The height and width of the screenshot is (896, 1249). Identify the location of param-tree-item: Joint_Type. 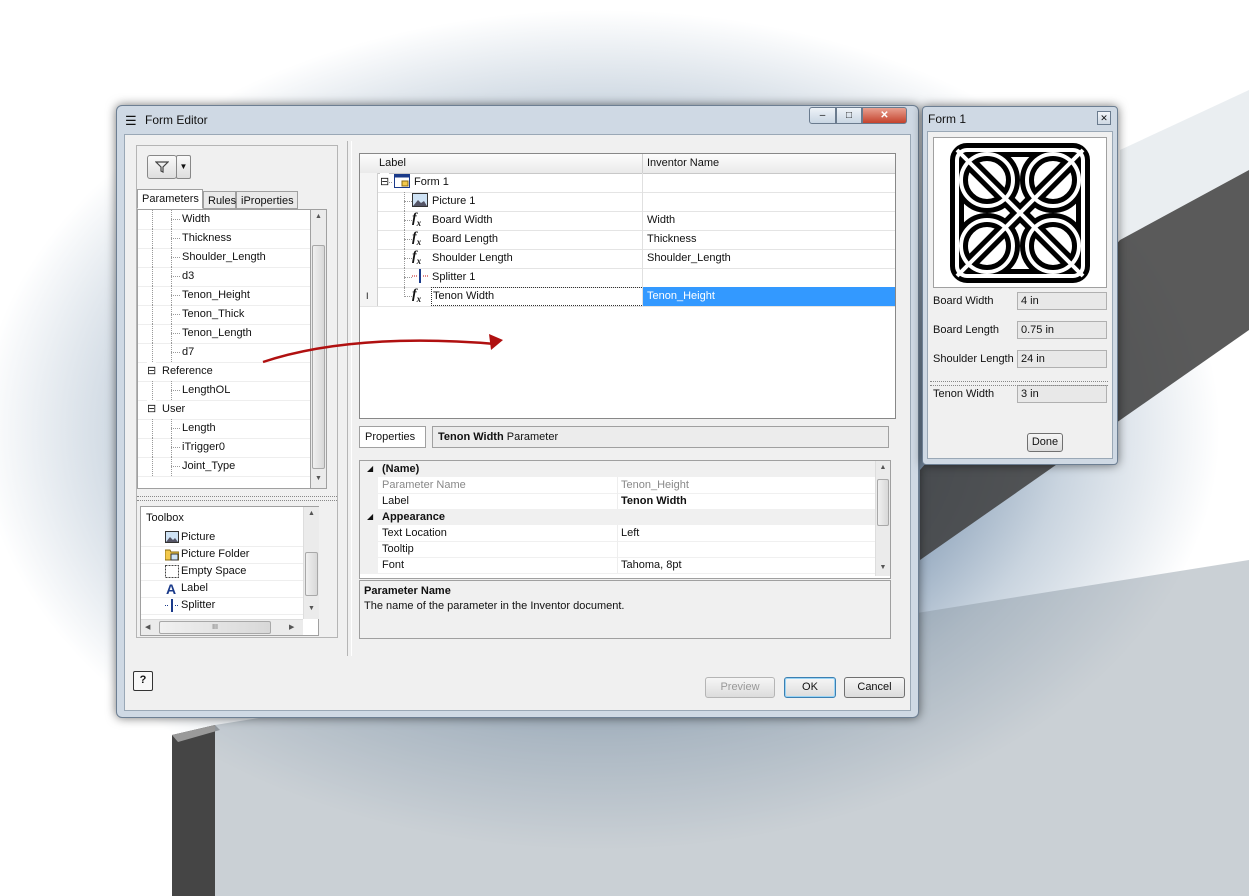
(224, 467).